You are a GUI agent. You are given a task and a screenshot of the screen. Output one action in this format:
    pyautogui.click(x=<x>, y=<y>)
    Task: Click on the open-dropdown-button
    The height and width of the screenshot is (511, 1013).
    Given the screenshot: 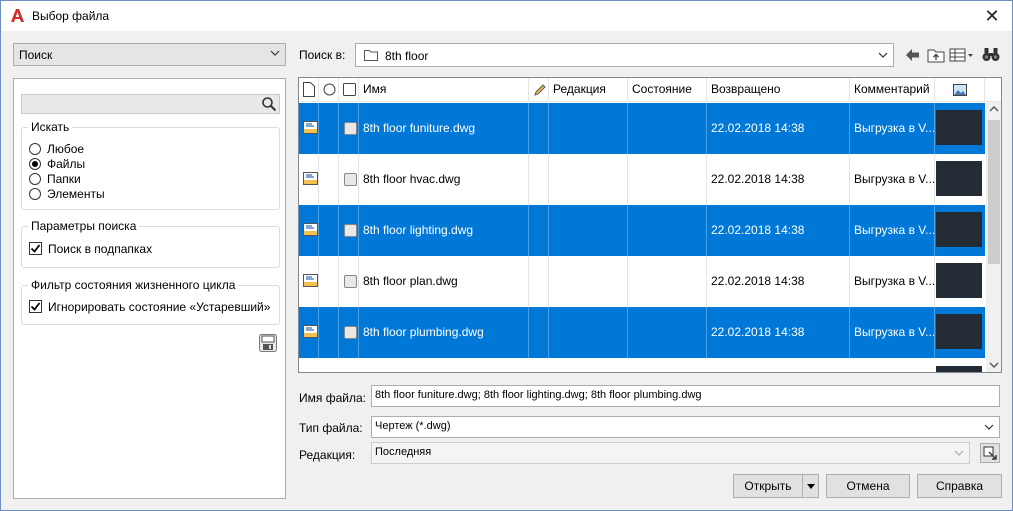 What is the action you would take?
    pyautogui.click(x=810, y=486)
    